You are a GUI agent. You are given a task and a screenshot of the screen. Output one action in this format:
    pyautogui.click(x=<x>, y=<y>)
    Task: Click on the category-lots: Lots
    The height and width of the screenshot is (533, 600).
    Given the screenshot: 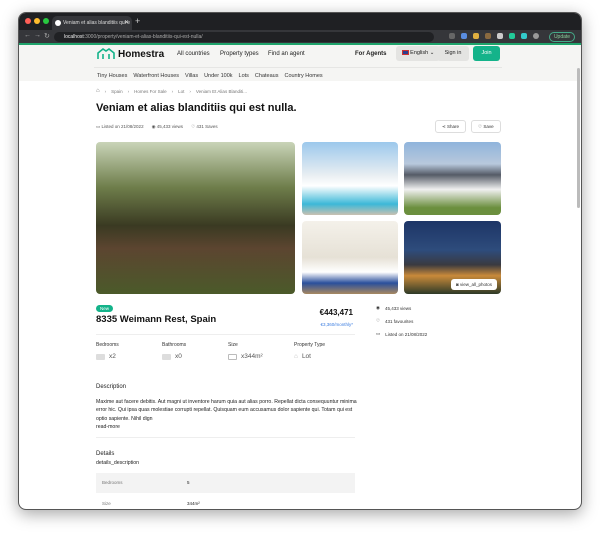 What is the action you would take?
    pyautogui.click(x=244, y=76)
    